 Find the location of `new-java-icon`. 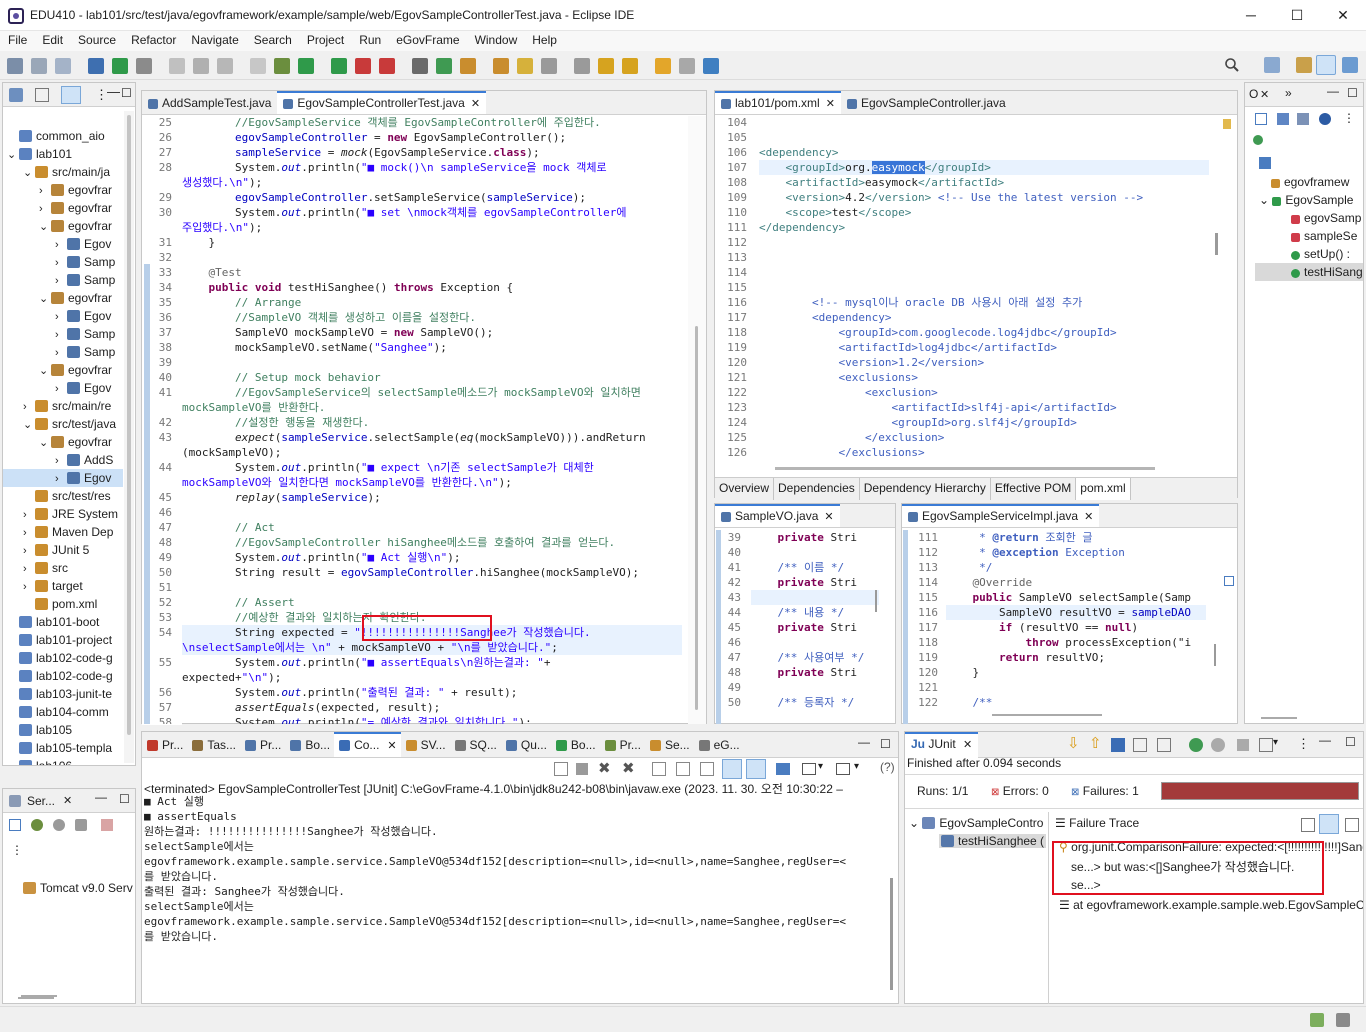

new-java-icon is located at coordinates (444, 66).